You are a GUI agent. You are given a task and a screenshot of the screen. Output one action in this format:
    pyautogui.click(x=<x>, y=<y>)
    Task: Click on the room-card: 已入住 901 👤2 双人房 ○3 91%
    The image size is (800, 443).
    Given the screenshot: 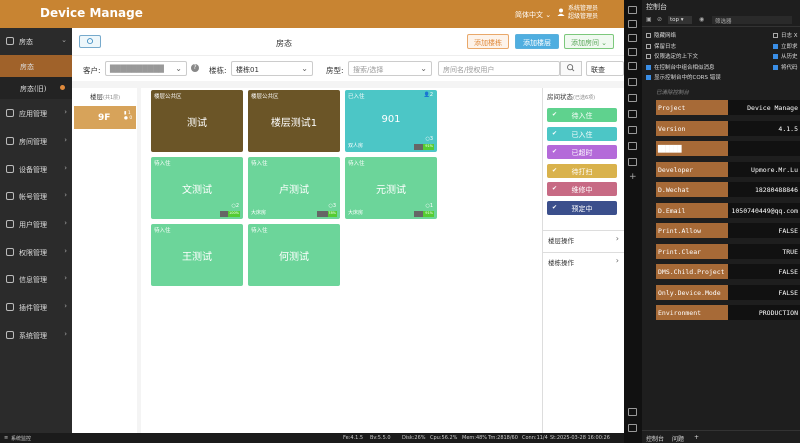 What is the action you would take?
    pyautogui.click(x=391, y=121)
    